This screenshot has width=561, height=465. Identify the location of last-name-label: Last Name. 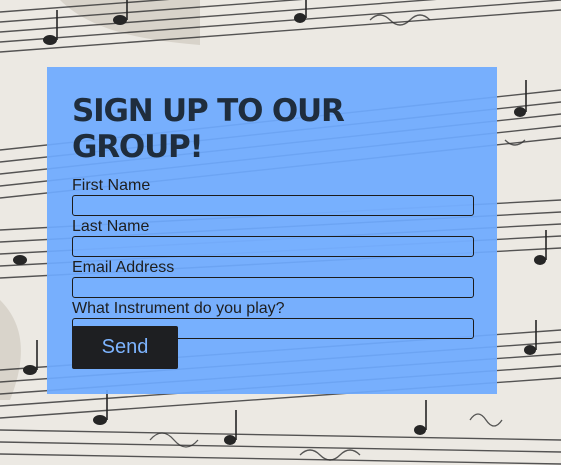
(111, 226).